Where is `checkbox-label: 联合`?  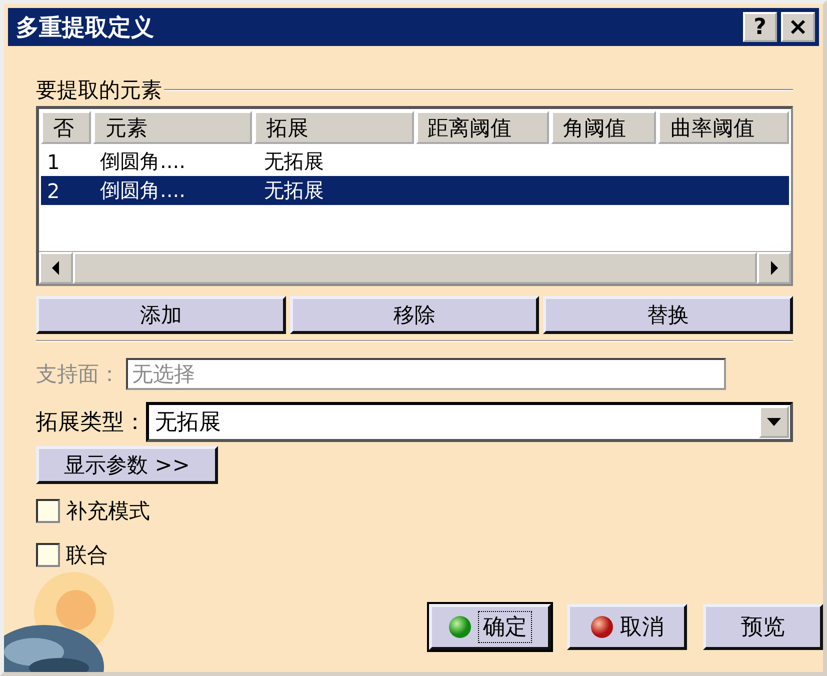 checkbox-label: 联合 is located at coordinates (87, 555).